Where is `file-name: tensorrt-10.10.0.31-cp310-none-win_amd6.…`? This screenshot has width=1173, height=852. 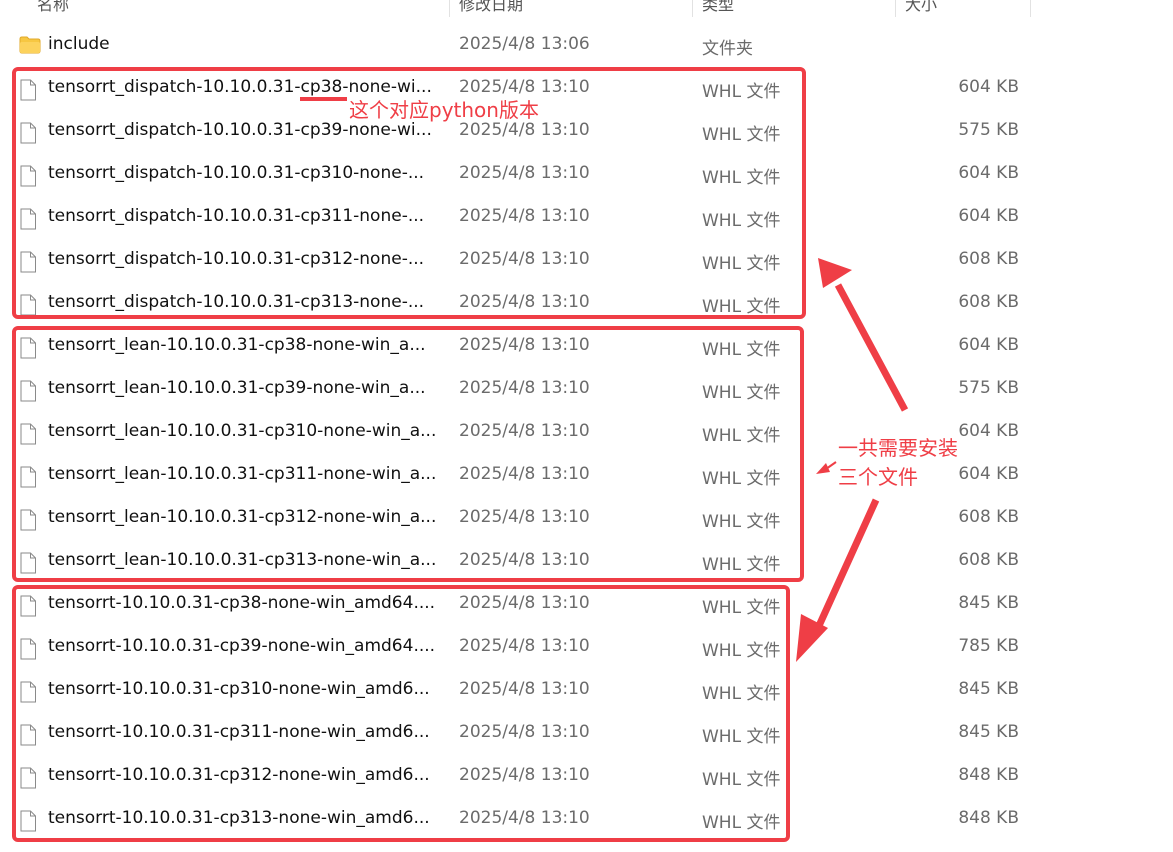
file-name: tensorrt-10.10.0.31-cp310-none-win_amd6.… is located at coordinates (239, 689).